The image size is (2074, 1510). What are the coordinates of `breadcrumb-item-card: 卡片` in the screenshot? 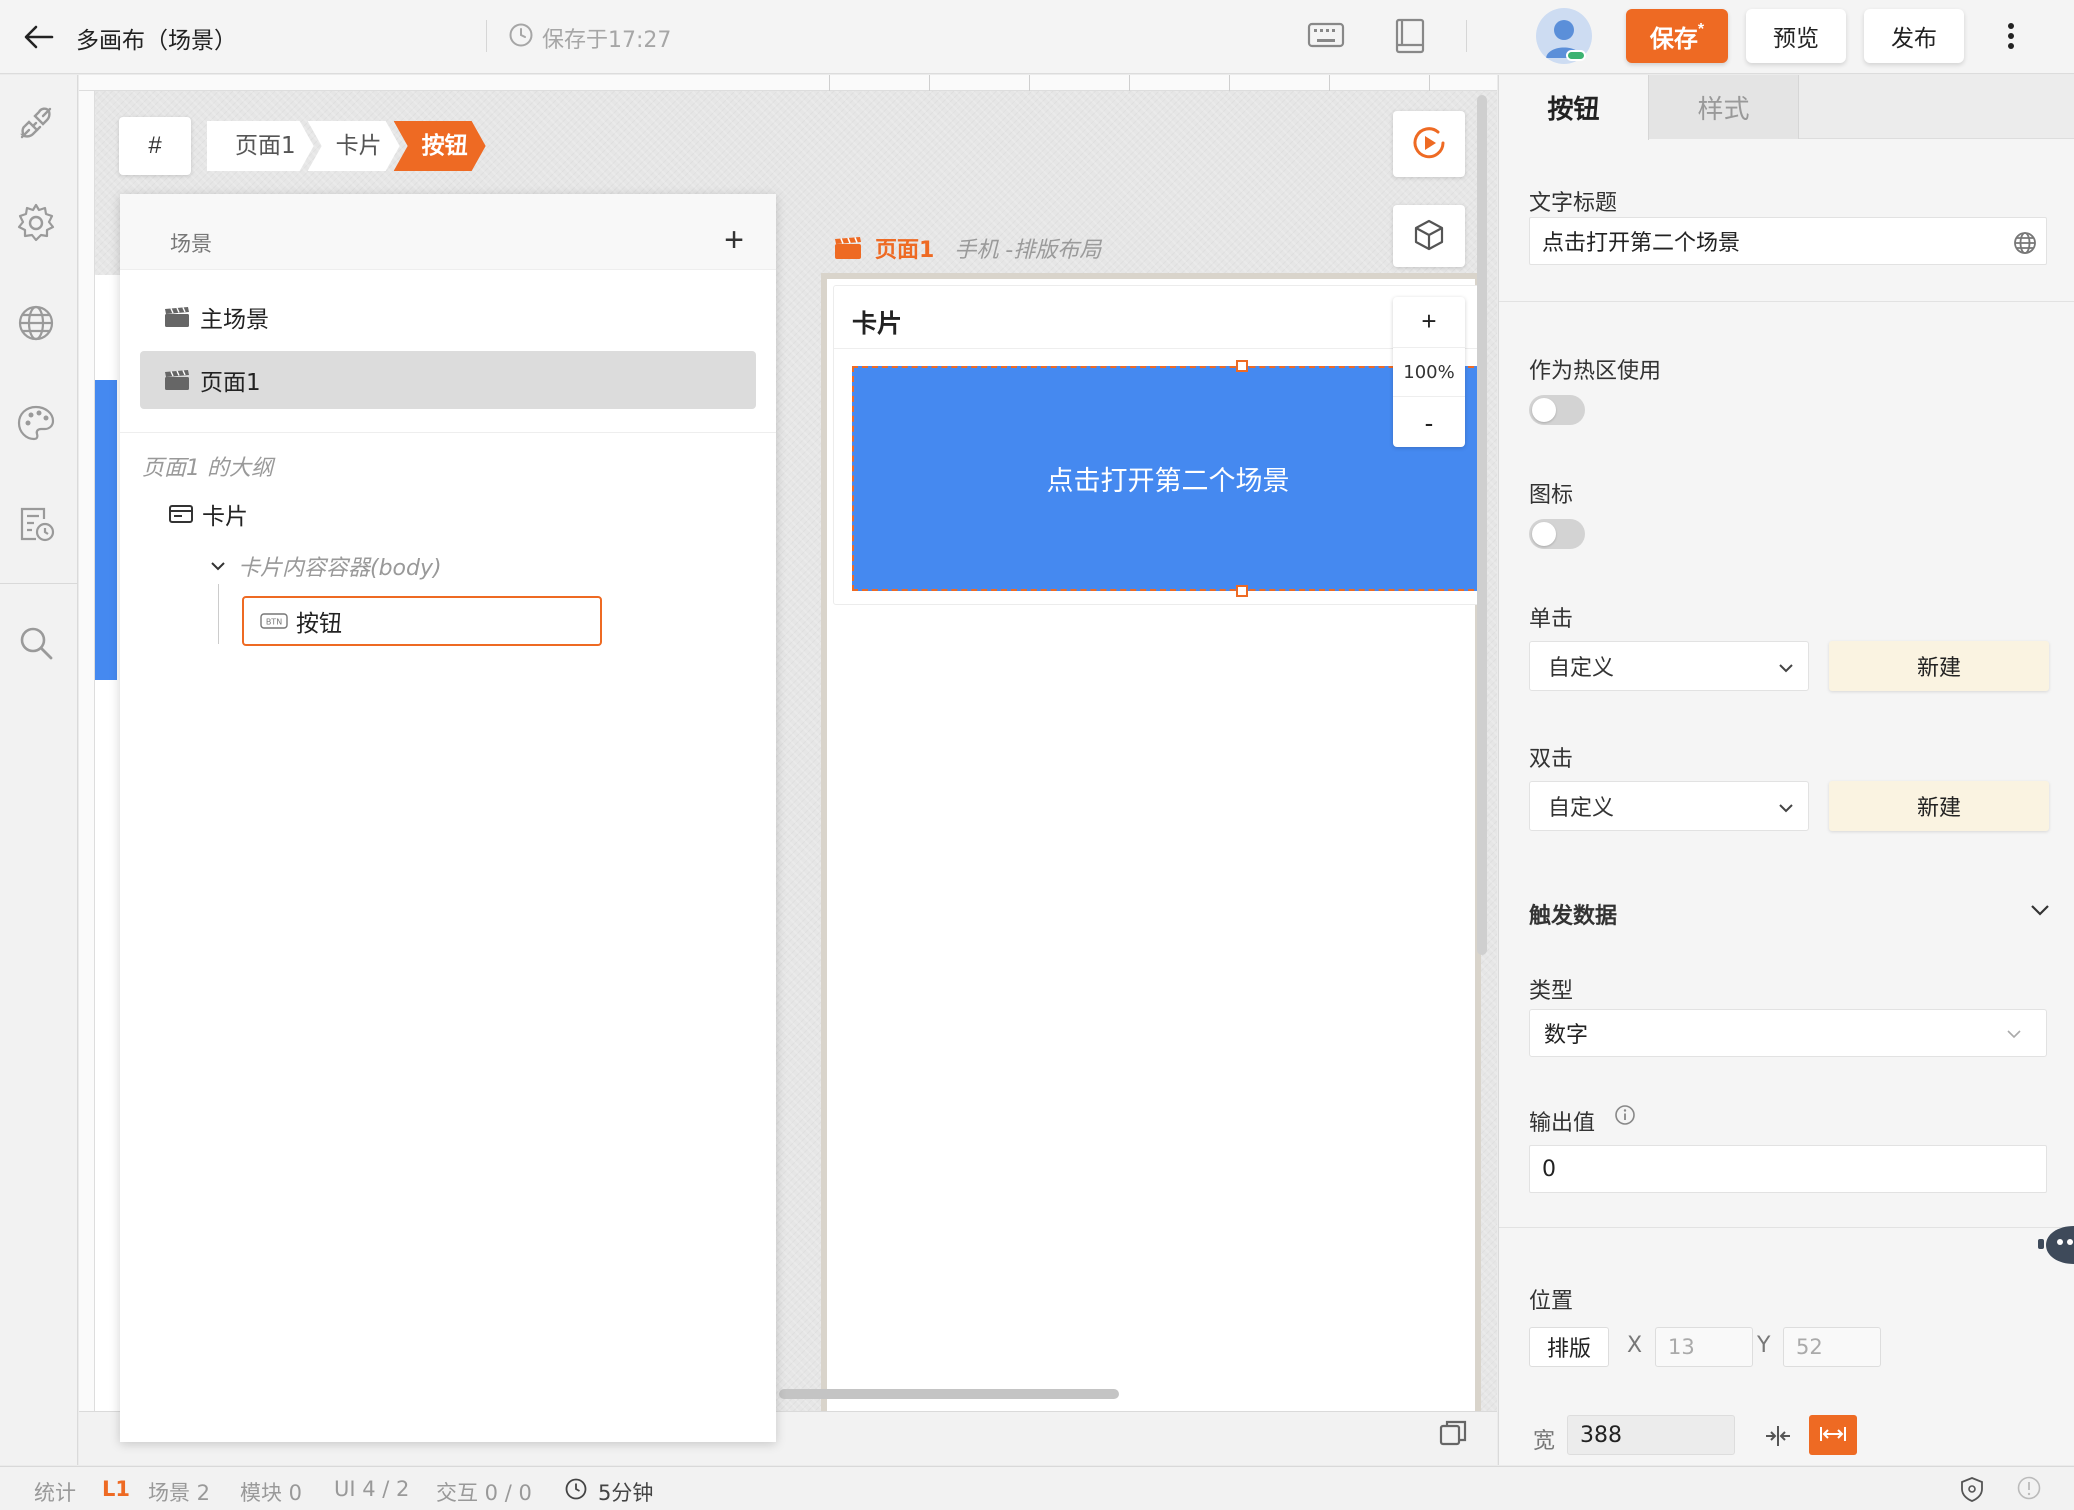 It's located at (354, 146).